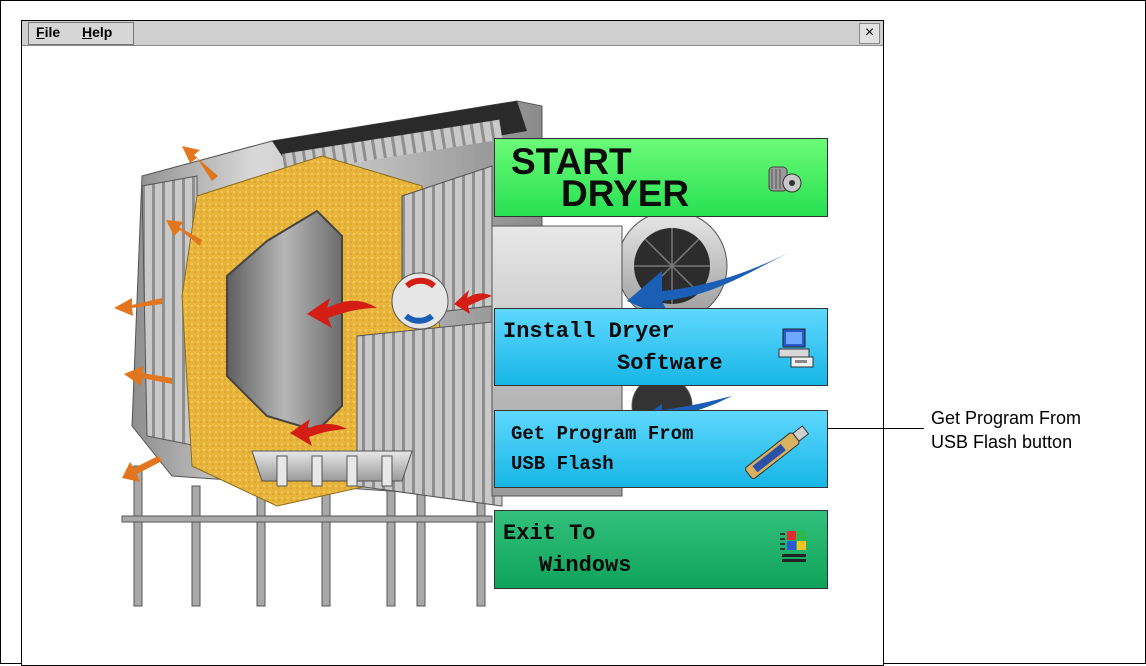 The height and width of the screenshot is (666, 1146). Describe the element at coordinates (1006, 430) in the screenshot. I see `callout-label: Get Program From USB Flash button` at that location.